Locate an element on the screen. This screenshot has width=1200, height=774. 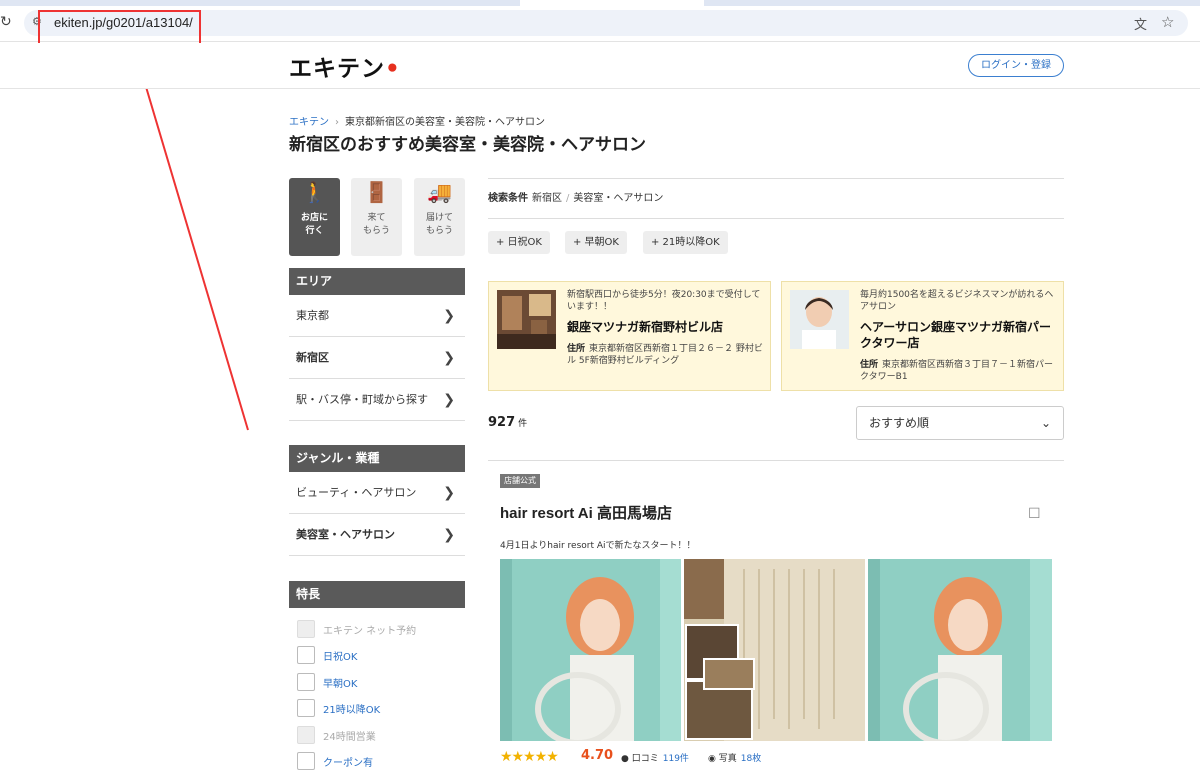
mode-label: お店に is located at coordinates (314, 218).